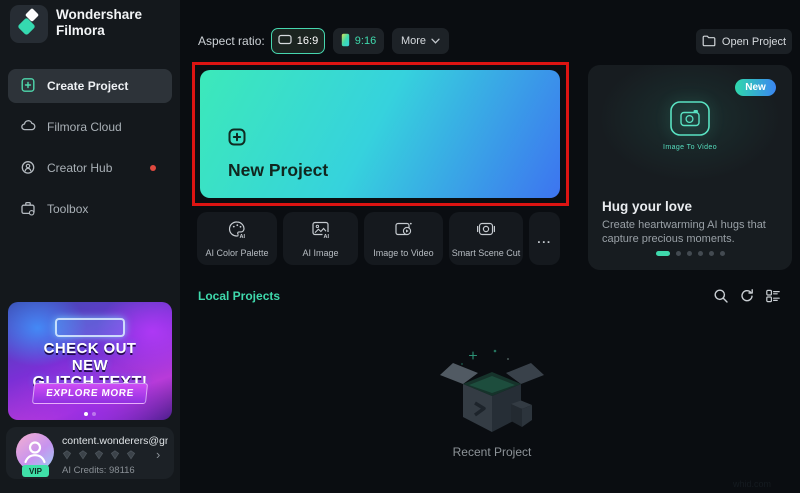 Image resolution: width=800 pixels, height=493 pixels. I want to click on banner-line2: NEW, so click(90, 365).